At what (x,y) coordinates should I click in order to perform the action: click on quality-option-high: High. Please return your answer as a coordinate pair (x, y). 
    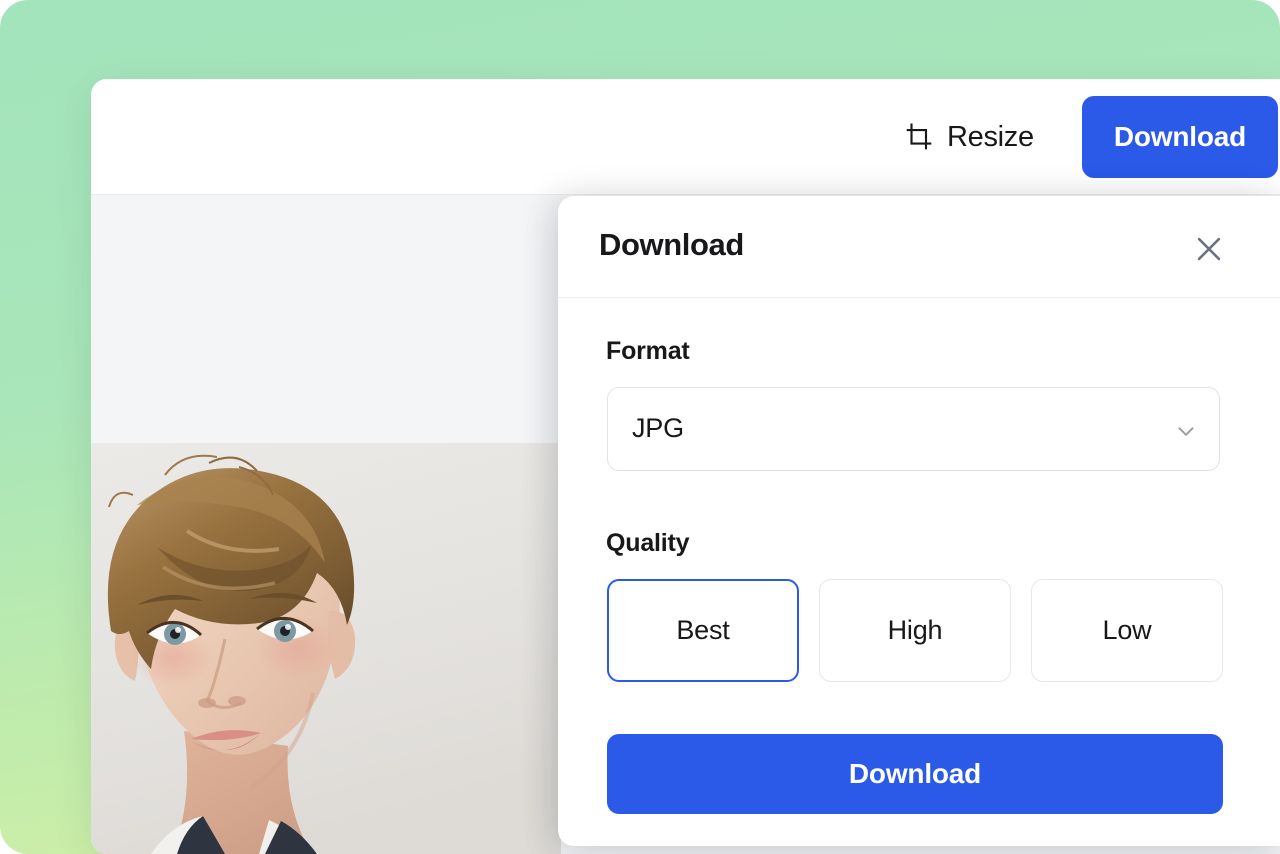
    Looking at the image, I should click on (915, 630).